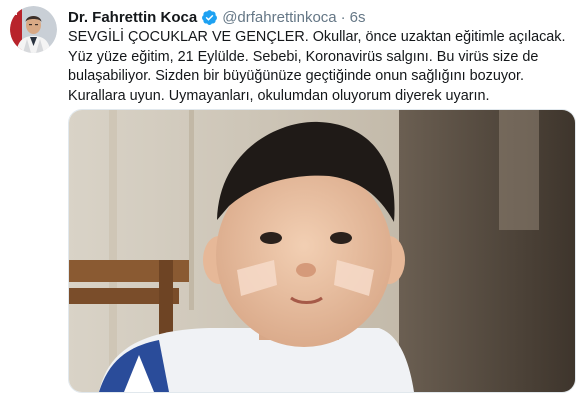  I want to click on tweet-timestamp: 6s, so click(358, 17).